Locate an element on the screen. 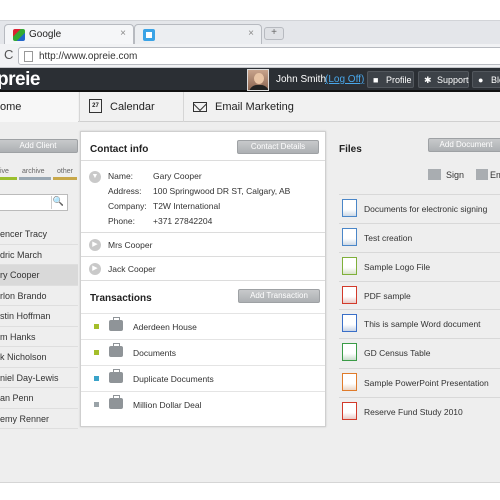 The image size is (500, 500). transaction-row: Aderdeen House is located at coordinates (203, 326).